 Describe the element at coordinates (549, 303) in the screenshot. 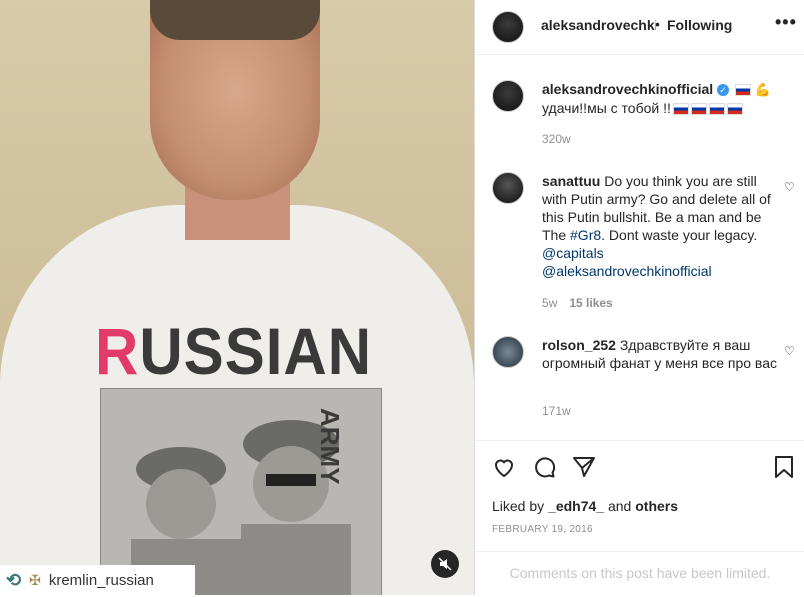

I see `comment-time: 5w` at that location.